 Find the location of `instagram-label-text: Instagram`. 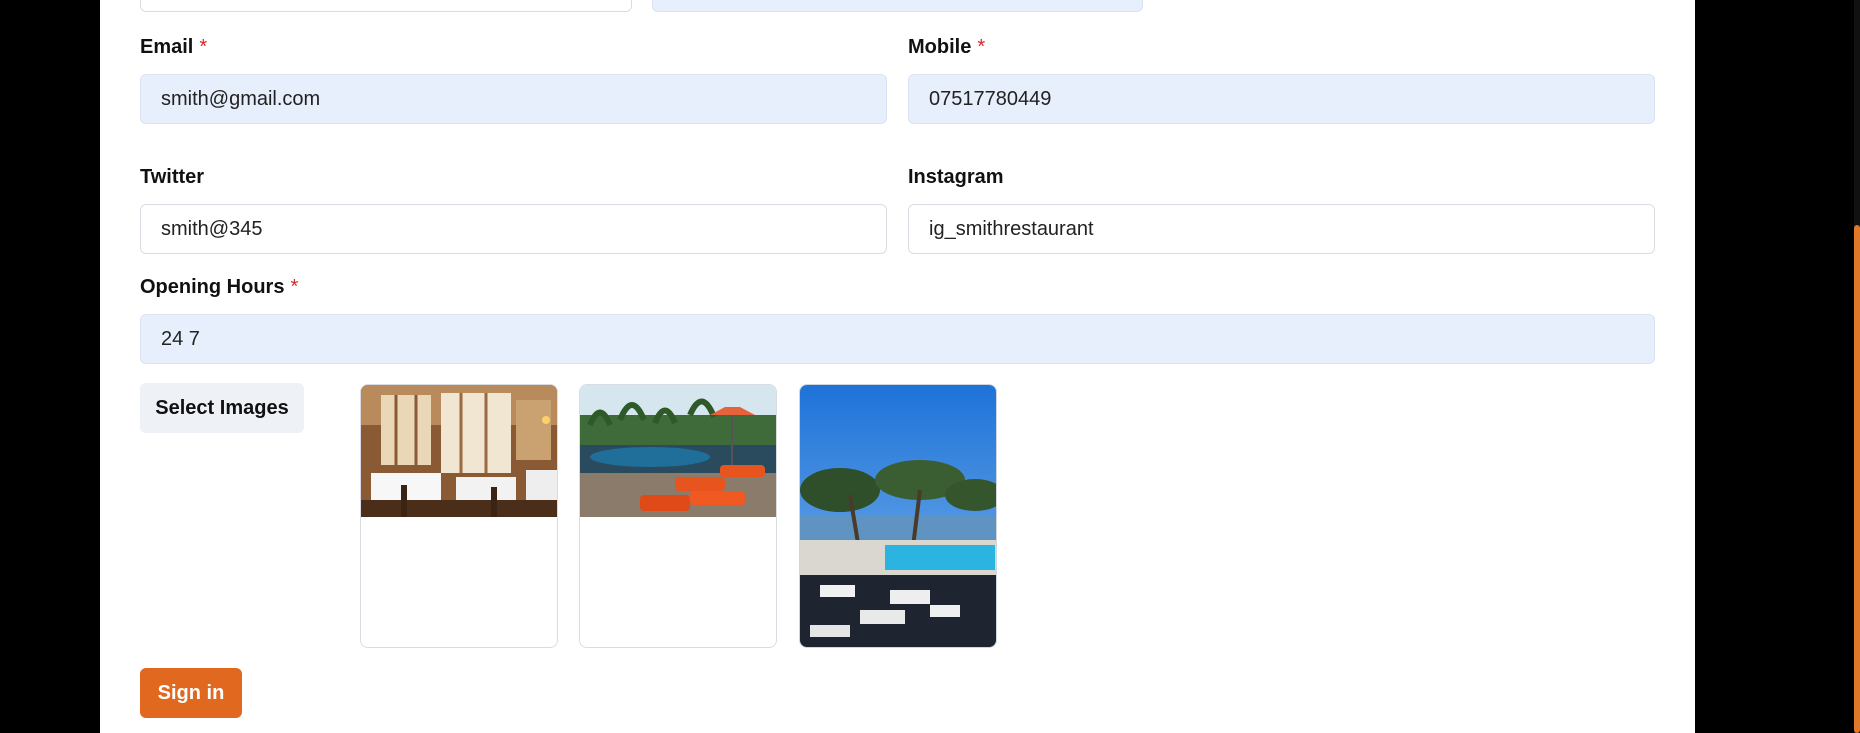

instagram-label-text: Instagram is located at coordinates (956, 177).